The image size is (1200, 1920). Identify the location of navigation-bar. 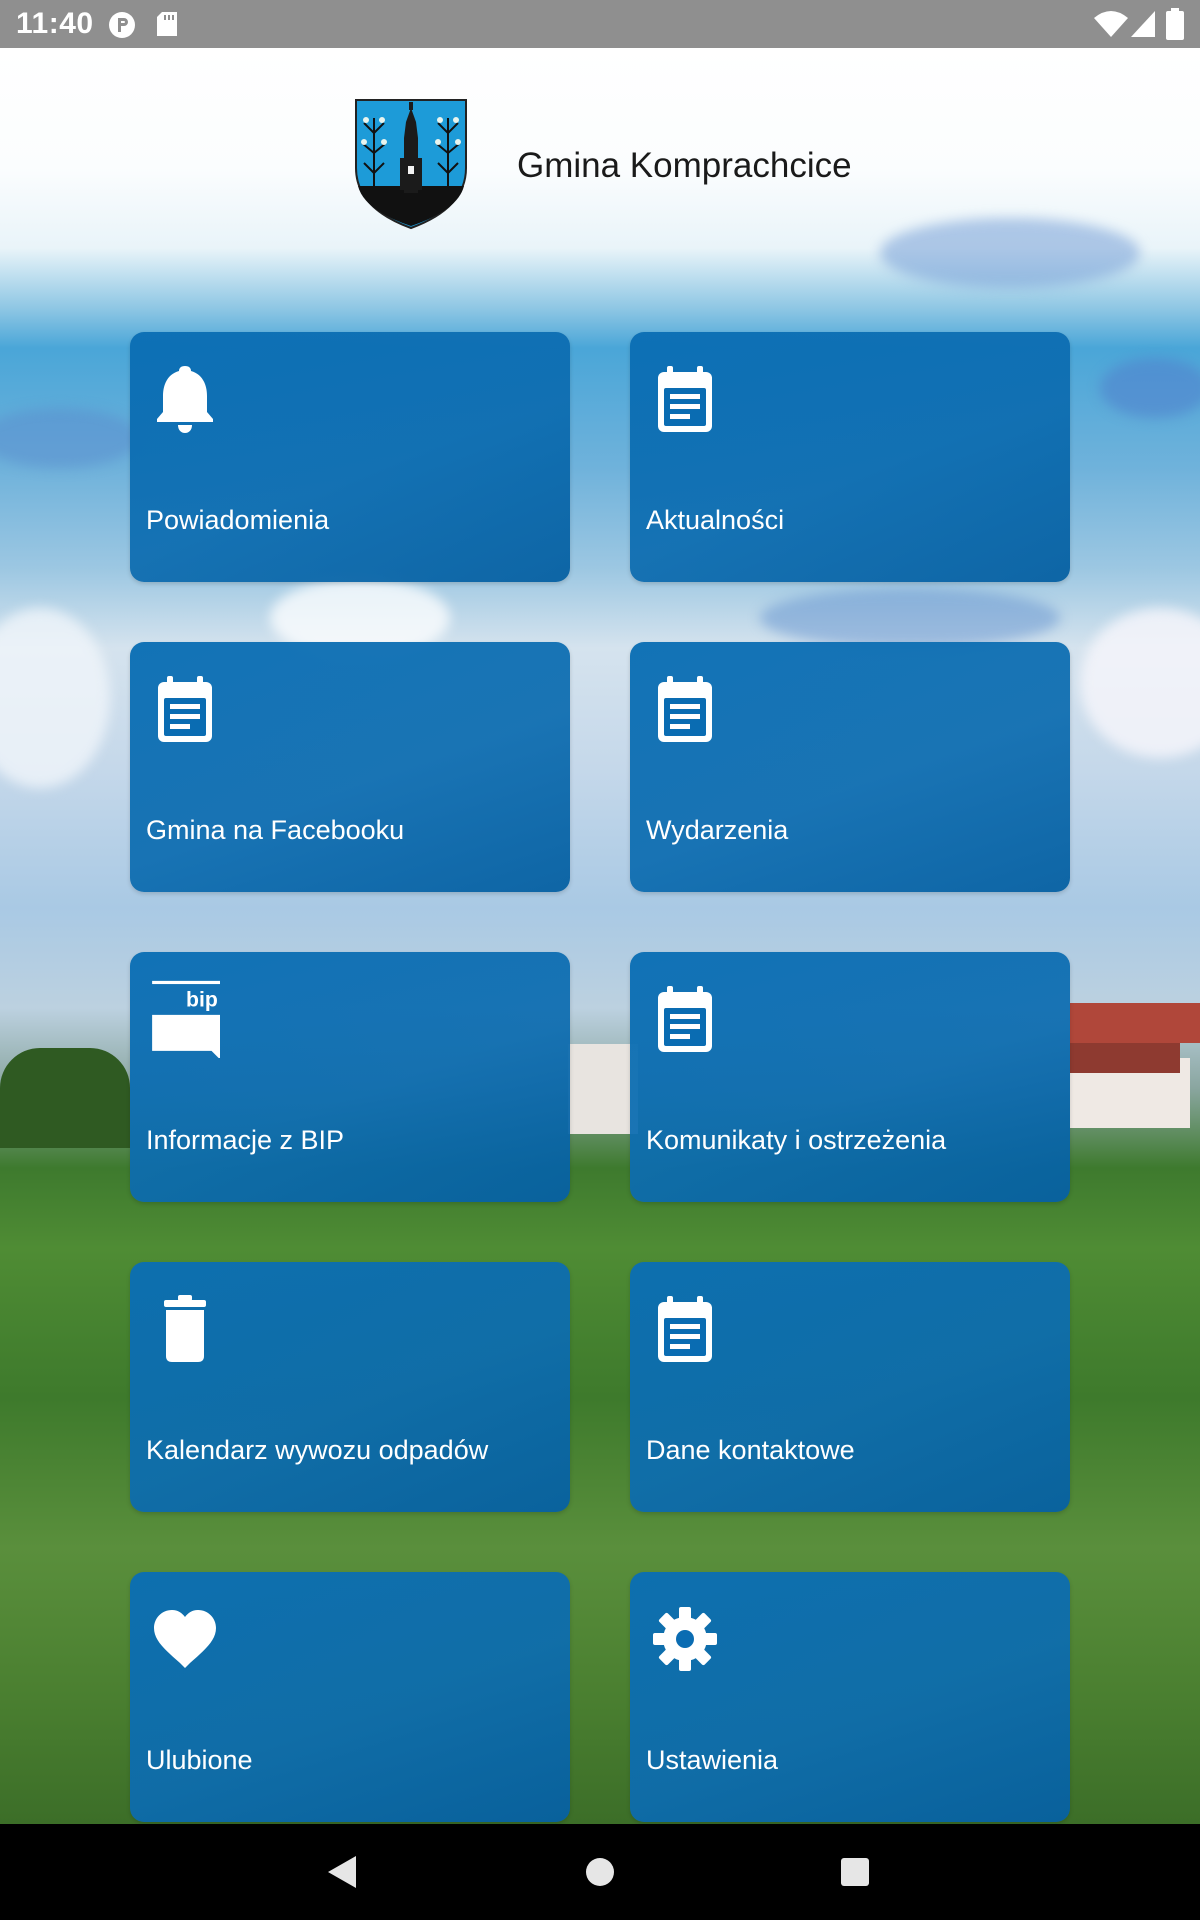
(600, 1872).